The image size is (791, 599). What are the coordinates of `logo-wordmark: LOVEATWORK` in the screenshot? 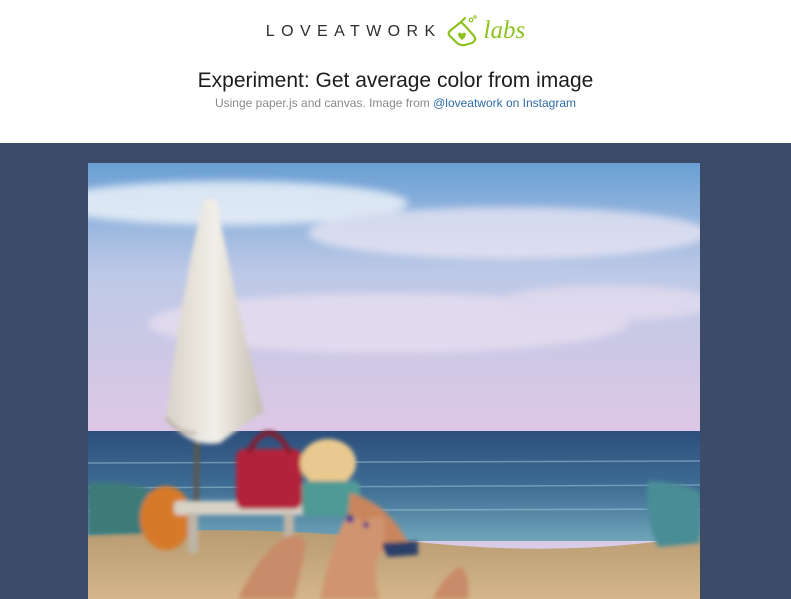 It's located at (353, 31).